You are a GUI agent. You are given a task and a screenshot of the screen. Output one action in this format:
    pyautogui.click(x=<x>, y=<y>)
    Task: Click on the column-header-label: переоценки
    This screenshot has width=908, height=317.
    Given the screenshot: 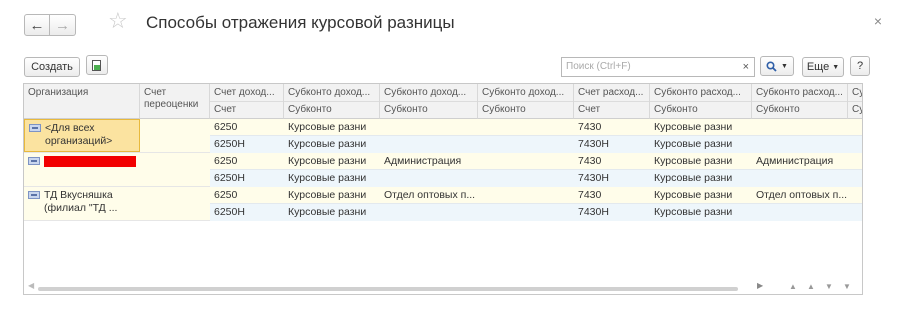 What is the action you would take?
    pyautogui.click(x=171, y=104)
    